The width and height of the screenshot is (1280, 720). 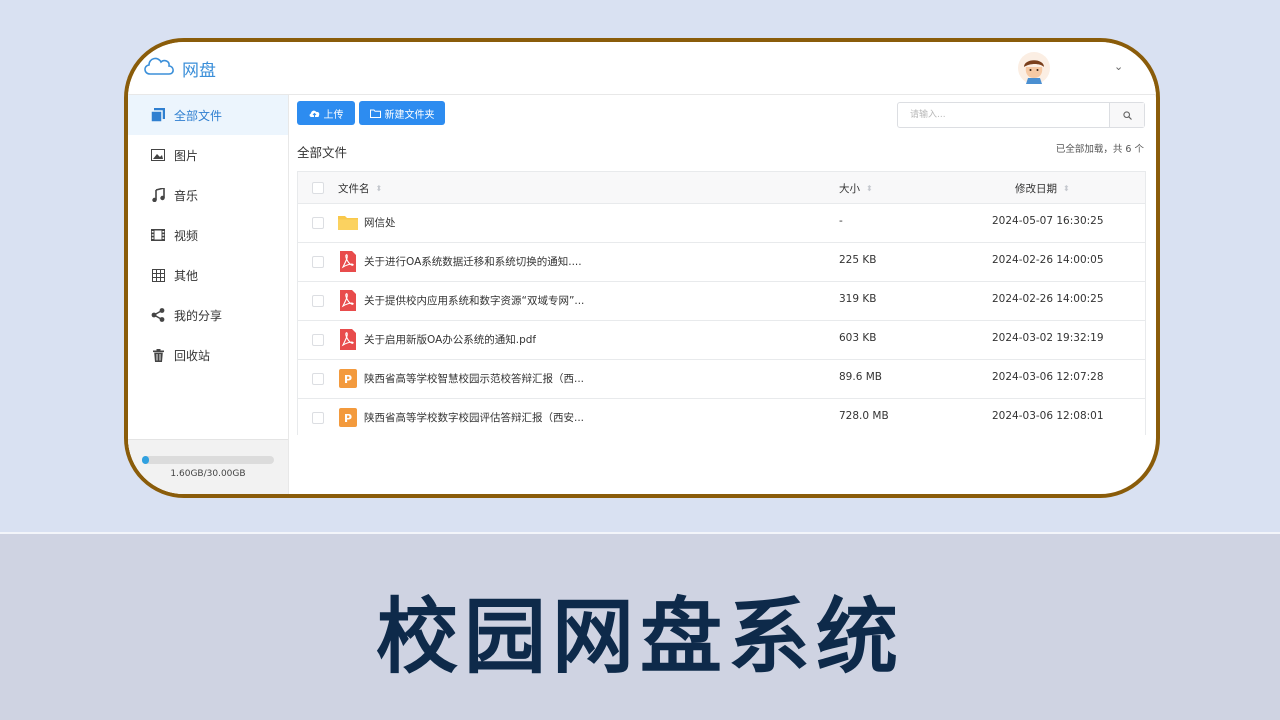 I want to click on column-header-label: 文件名, so click(x=354, y=189).